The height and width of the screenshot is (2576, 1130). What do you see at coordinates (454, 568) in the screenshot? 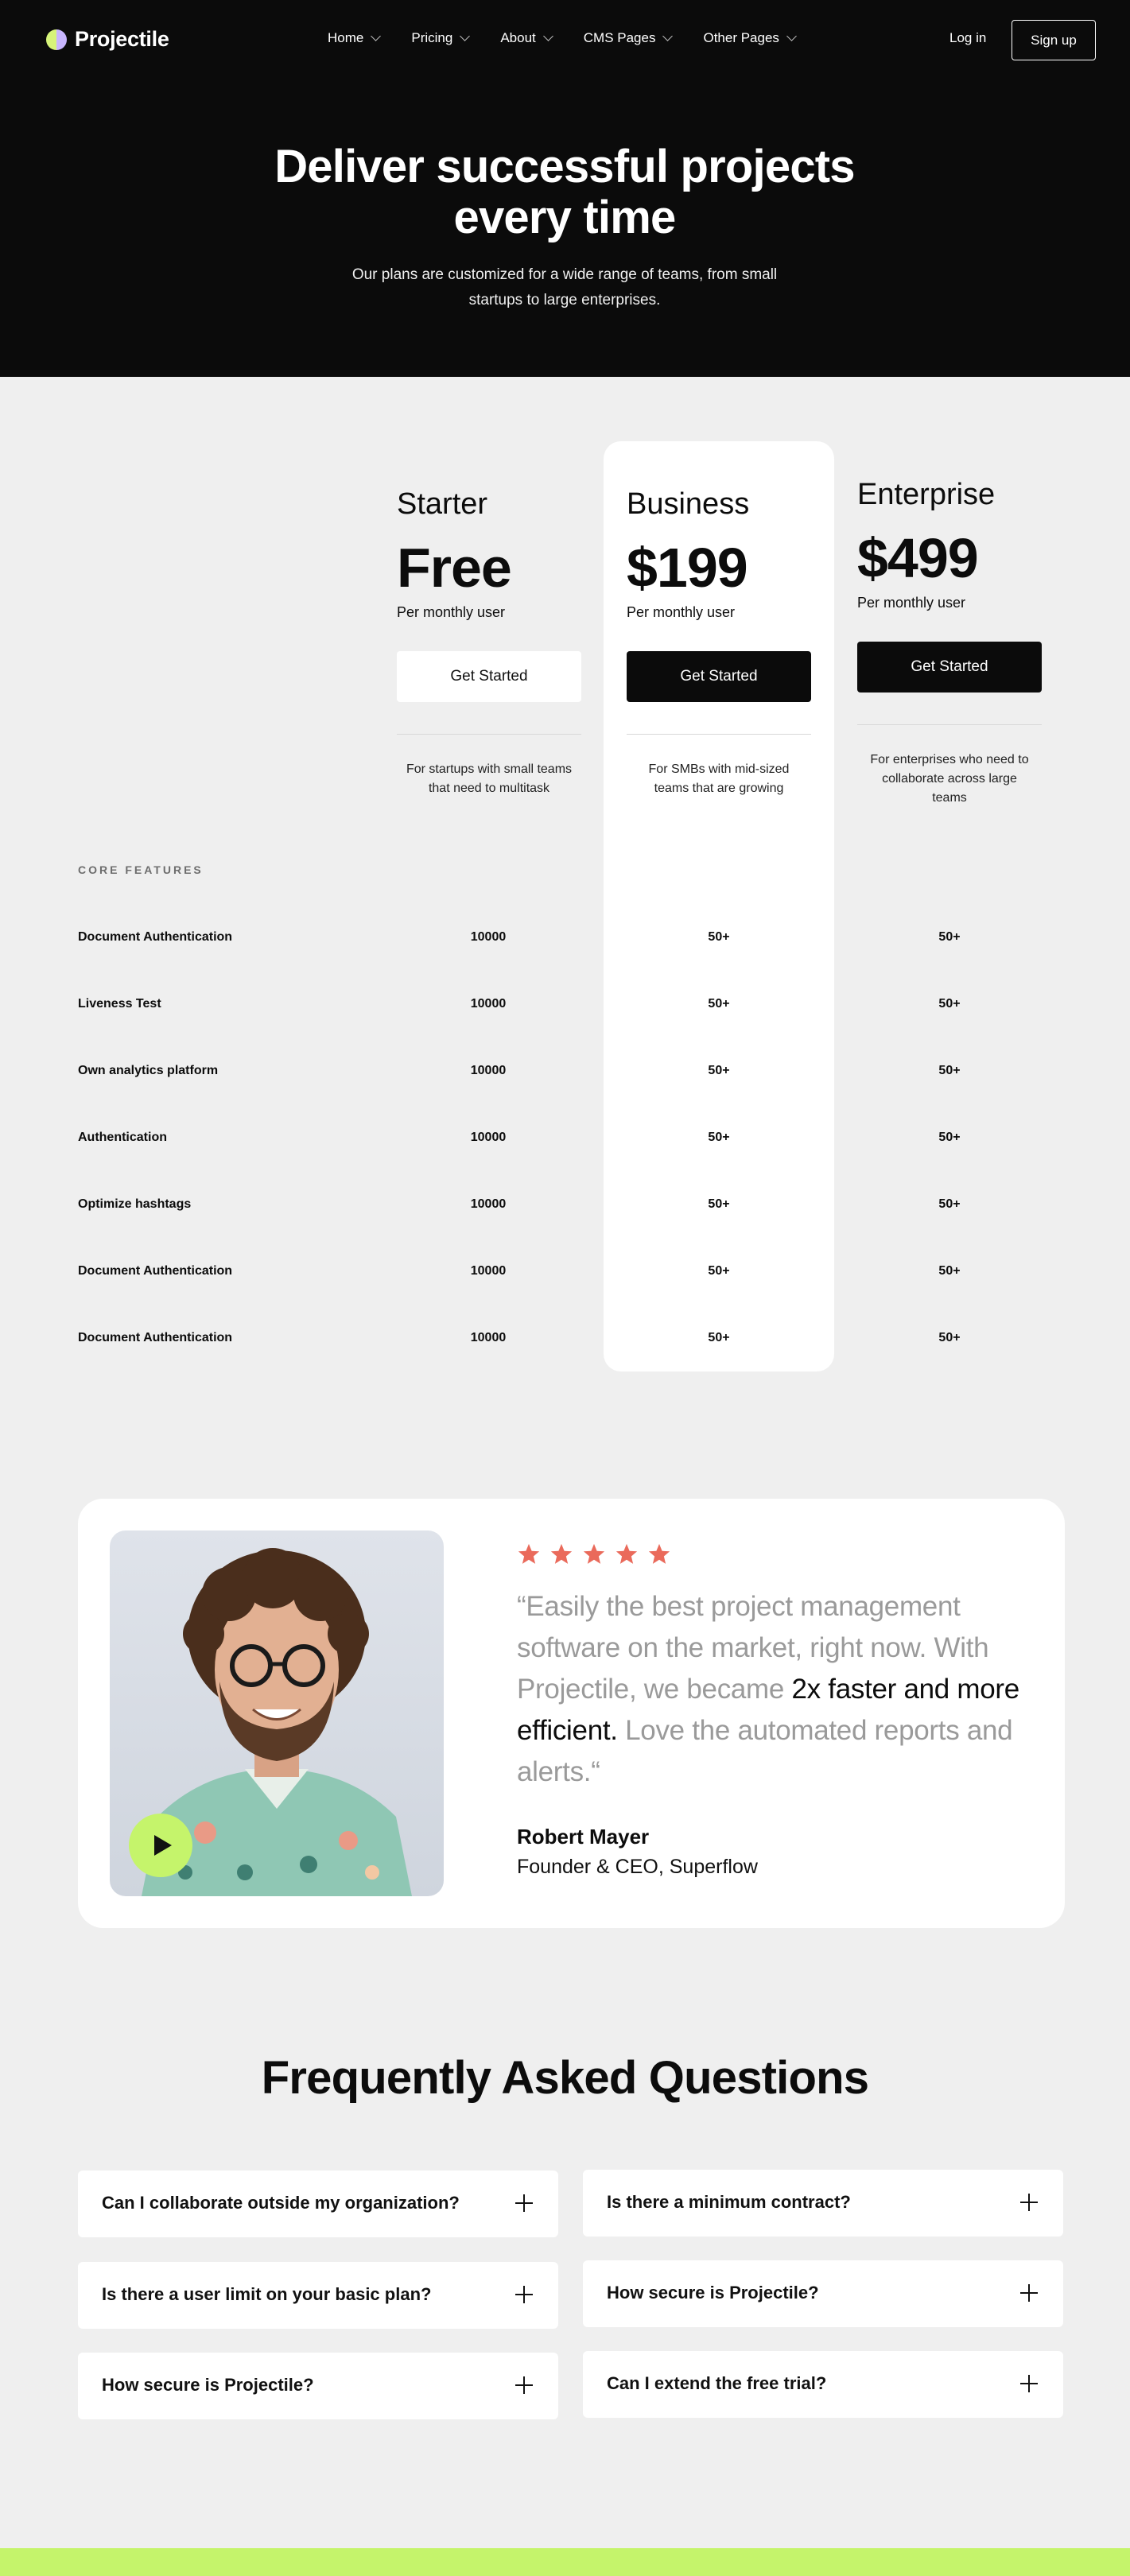
I see `plan-price: Free` at bounding box center [454, 568].